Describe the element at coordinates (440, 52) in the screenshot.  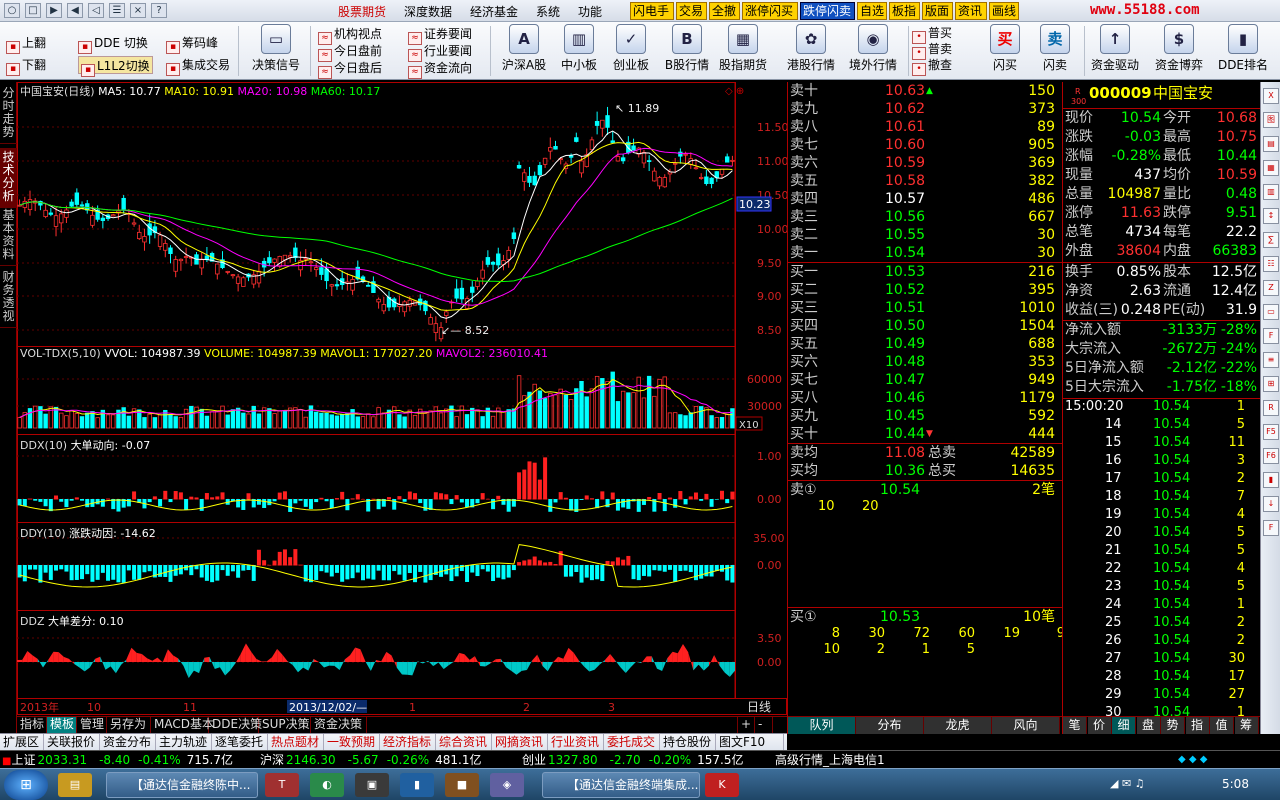
I see `news-link-4: ≈ 行业要闻` at that location.